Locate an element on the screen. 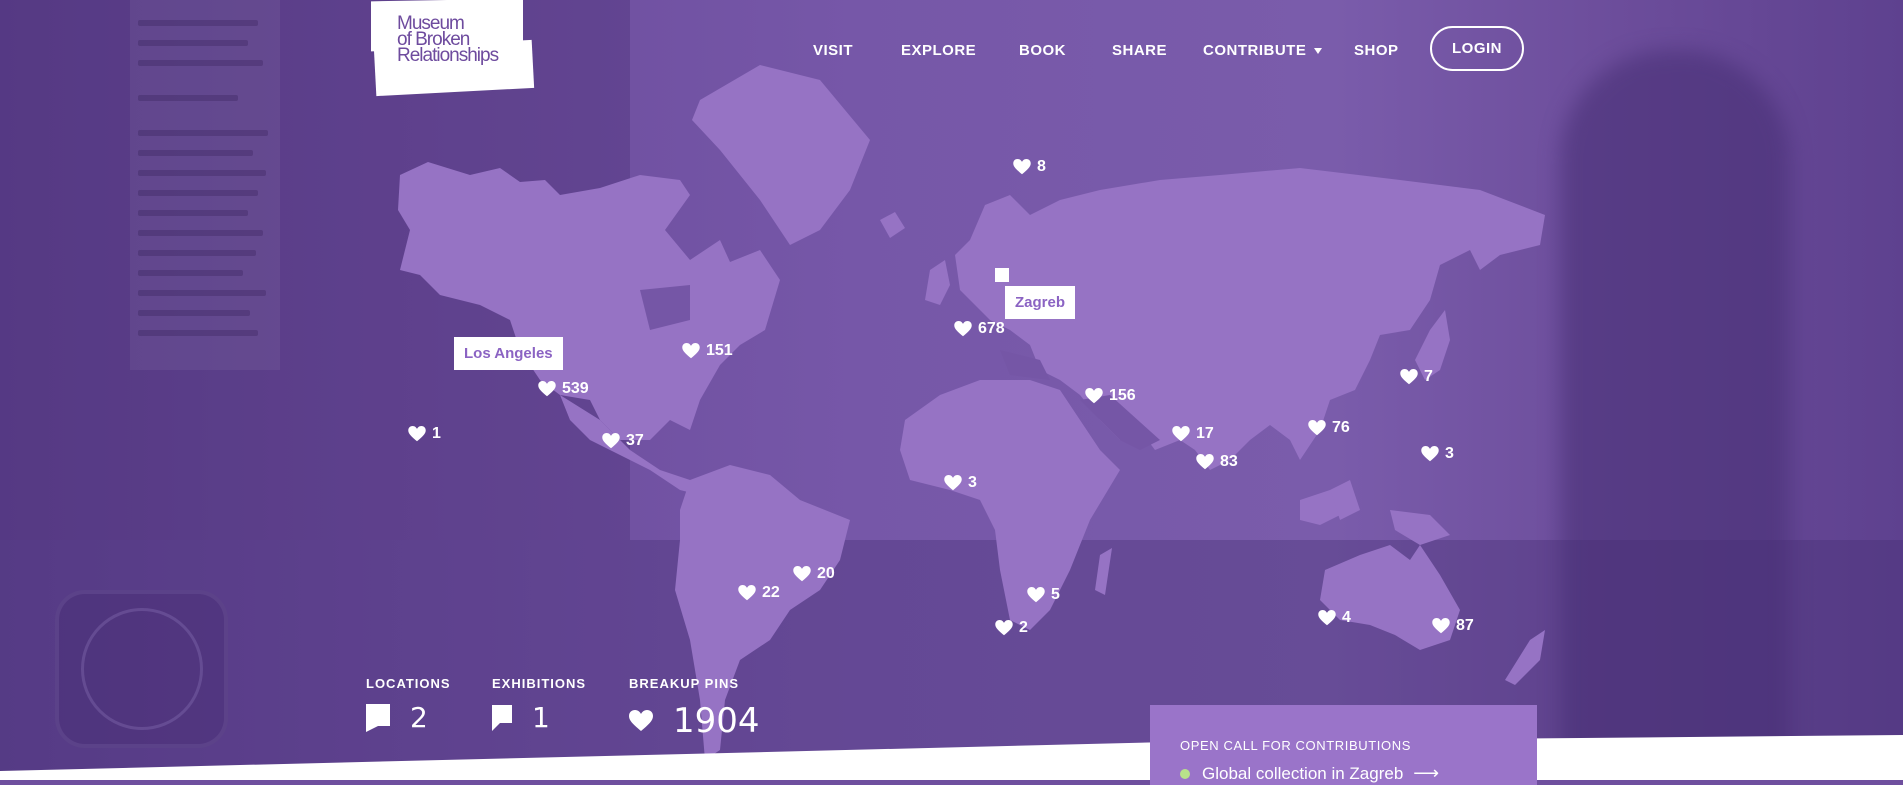 The width and height of the screenshot is (1903, 785). map-pin: 20 is located at coordinates (814, 574).